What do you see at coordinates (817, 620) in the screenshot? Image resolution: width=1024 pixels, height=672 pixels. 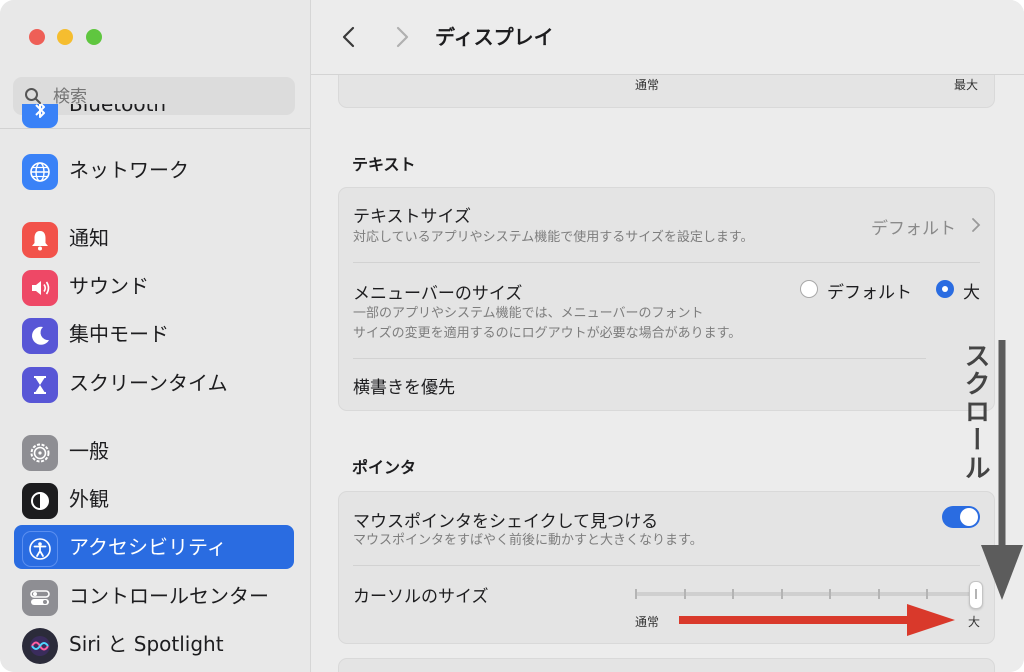 I see `red-right-arrow` at bounding box center [817, 620].